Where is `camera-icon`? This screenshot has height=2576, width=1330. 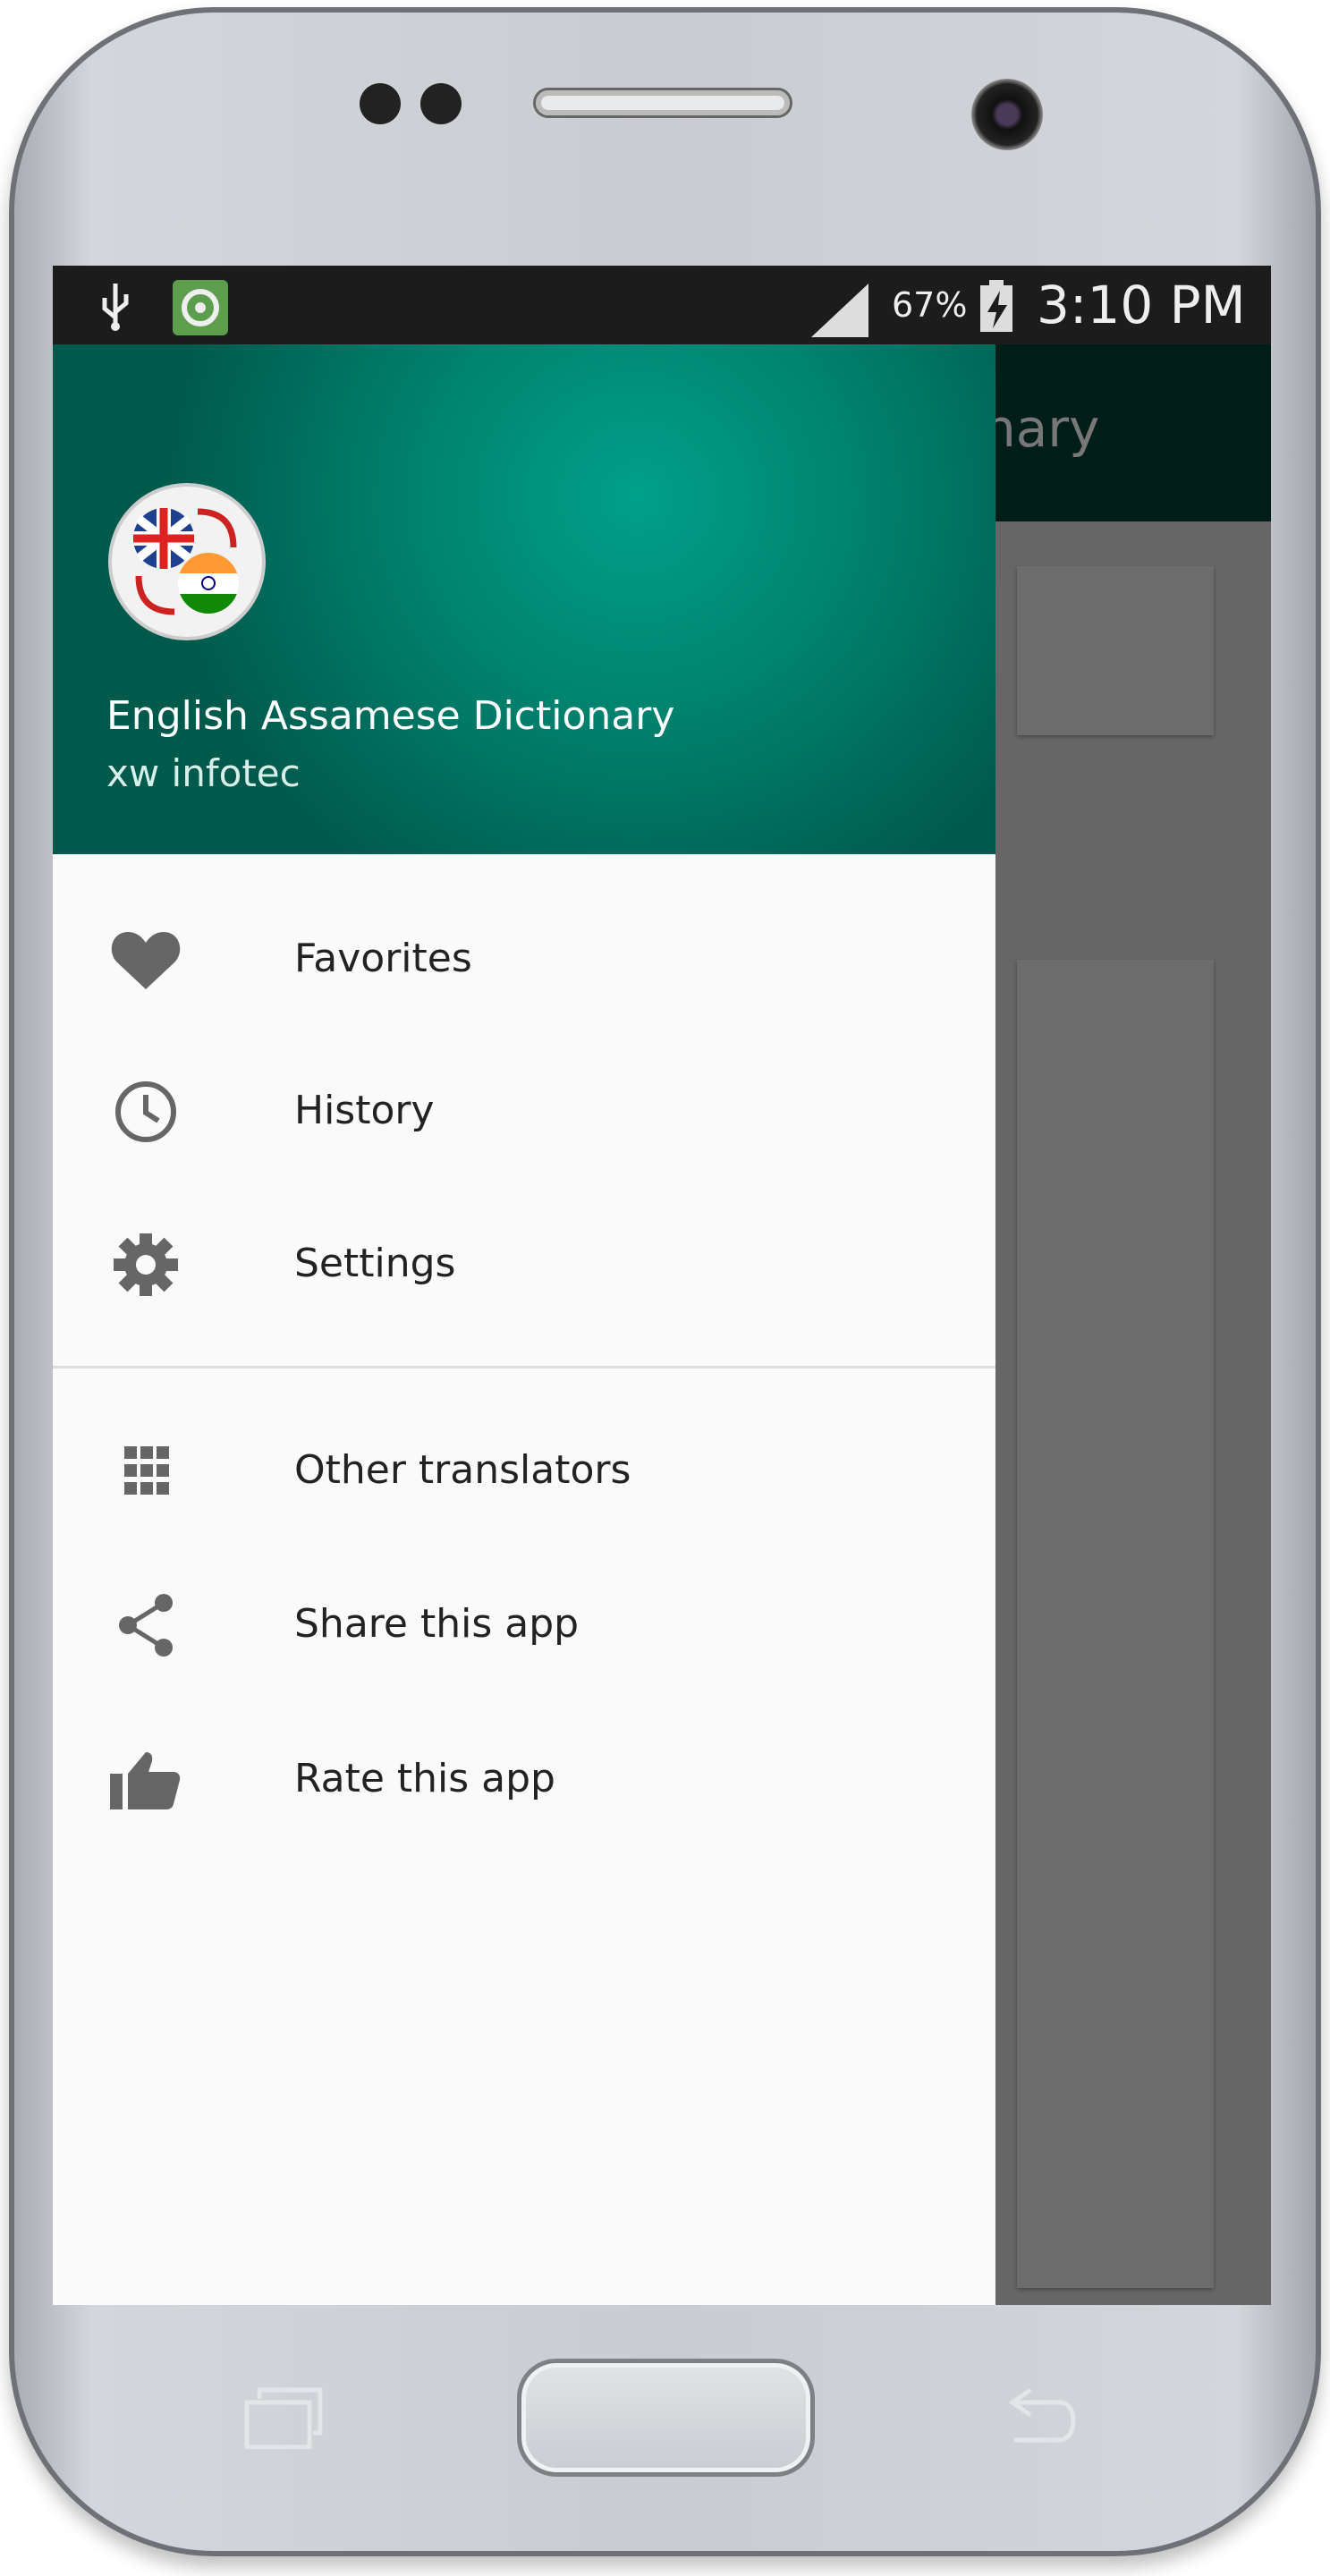
camera-icon is located at coordinates (1007, 114).